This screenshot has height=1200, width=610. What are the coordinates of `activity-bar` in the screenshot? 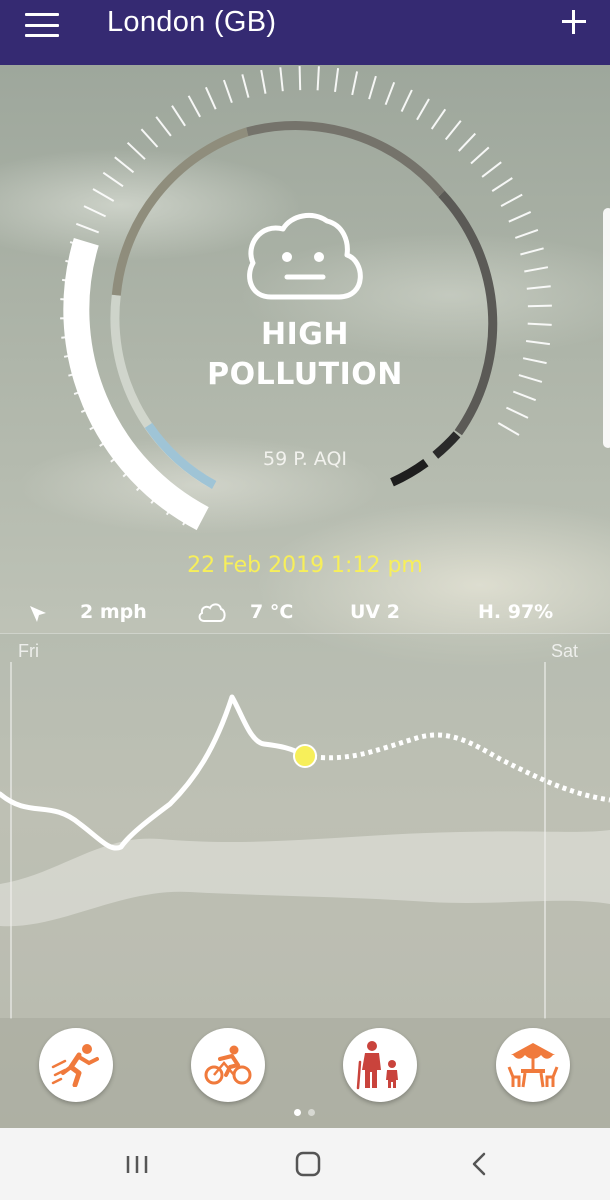 It's located at (305, 1073).